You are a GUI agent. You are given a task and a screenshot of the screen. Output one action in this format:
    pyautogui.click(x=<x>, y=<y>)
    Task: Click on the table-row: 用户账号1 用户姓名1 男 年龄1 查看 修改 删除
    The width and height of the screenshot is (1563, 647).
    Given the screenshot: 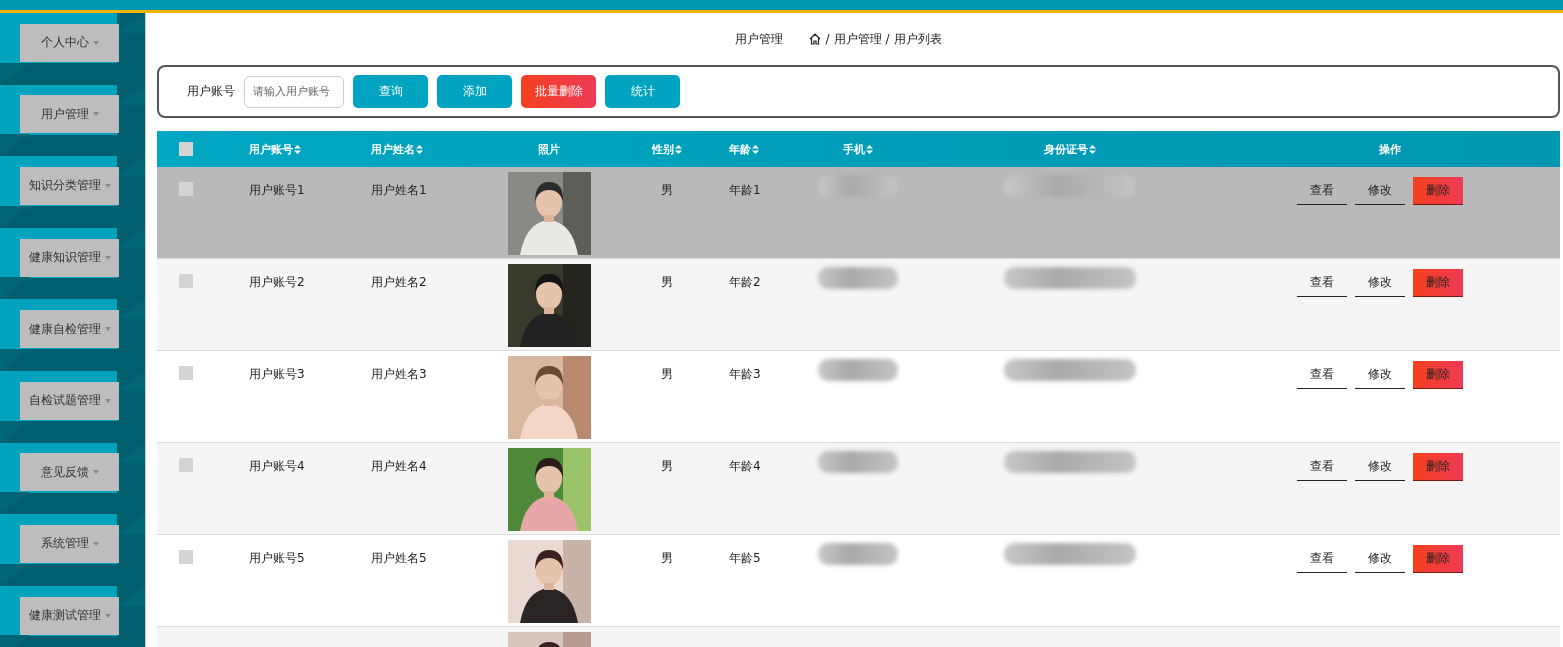 What is the action you would take?
    pyautogui.click(x=858, y=213)
    